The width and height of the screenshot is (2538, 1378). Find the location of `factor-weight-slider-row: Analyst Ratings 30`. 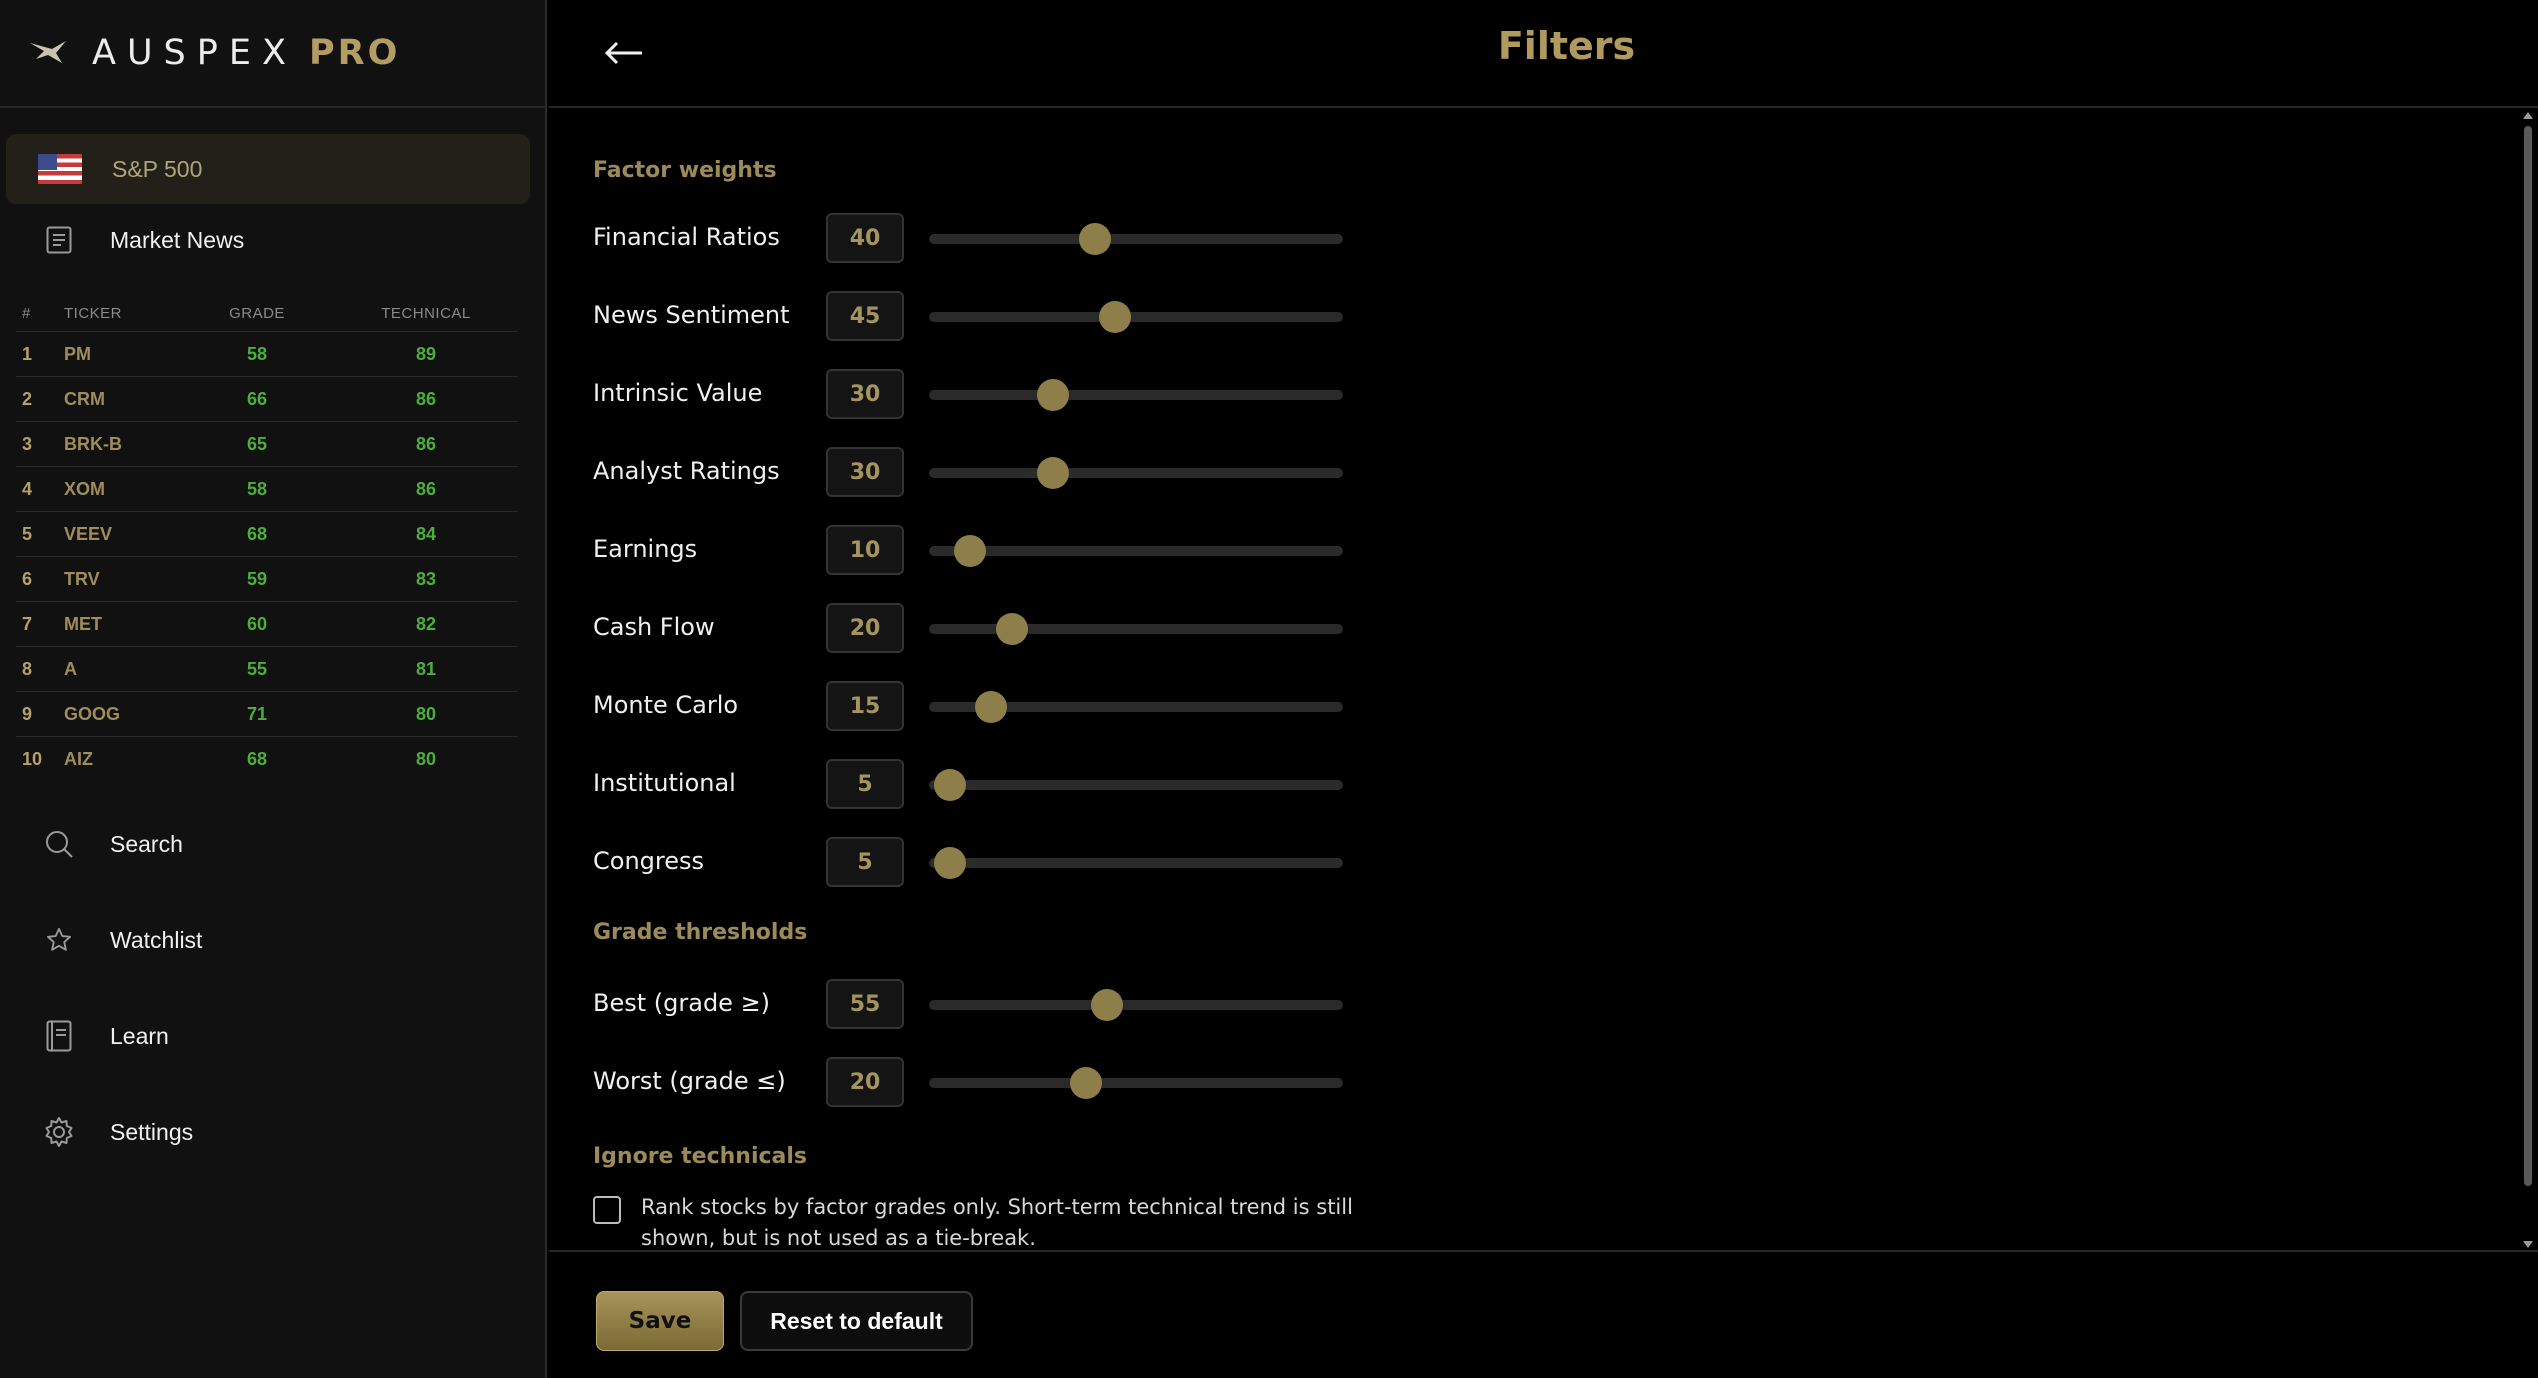

factor-weight-slider-row: Analyst Ratings 30 is located at coordinates (1043, 472).